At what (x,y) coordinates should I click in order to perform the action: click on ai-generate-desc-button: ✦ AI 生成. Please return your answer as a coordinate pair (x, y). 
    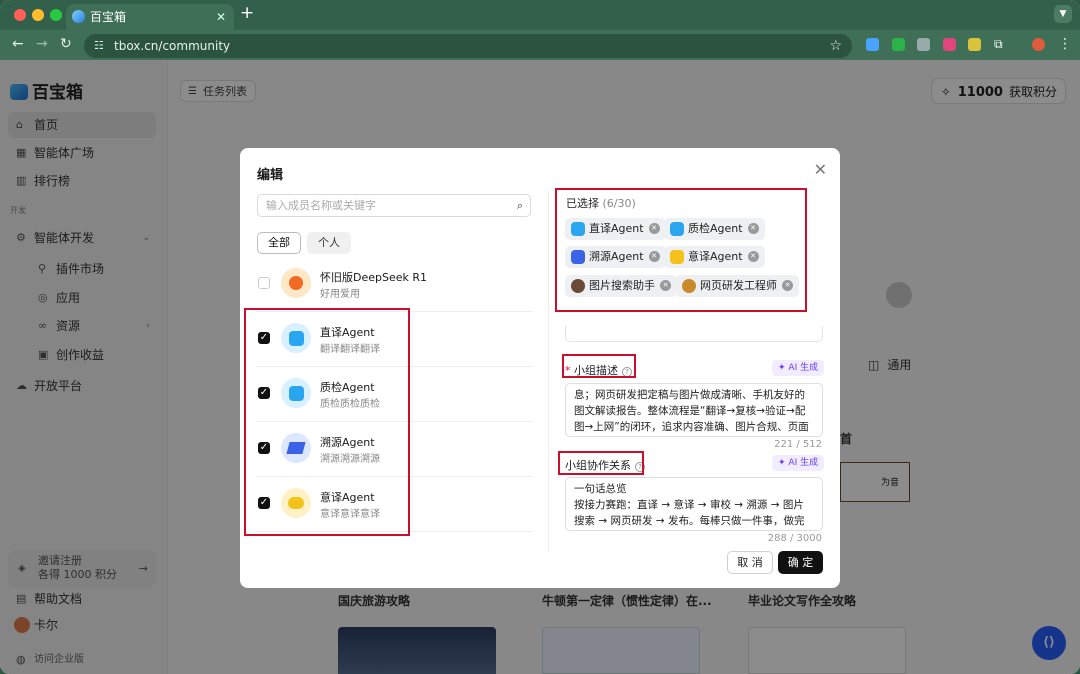
    Looking at the image, I should click on (798, 368).